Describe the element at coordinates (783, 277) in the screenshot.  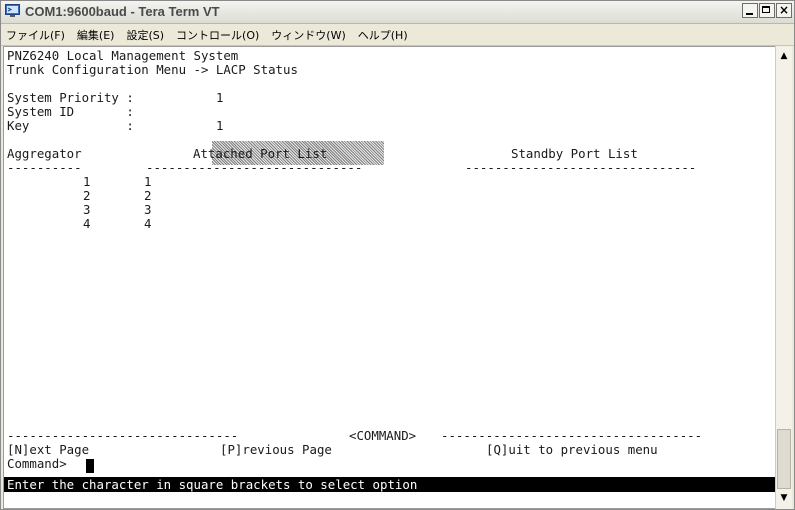
I see `vertical-scrollbar: ▲ ▼` at that location.